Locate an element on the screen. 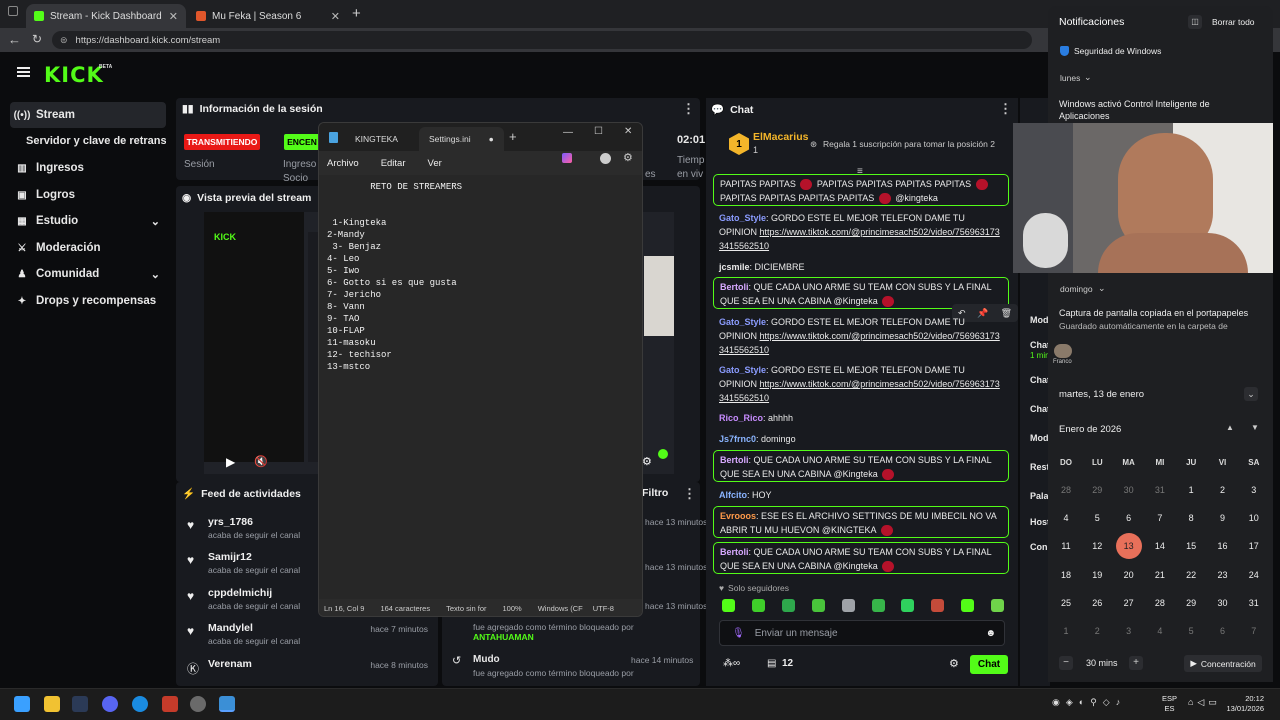 The image size is (1280, 720). file-explorer-icon is located at coordinates (52, 704).